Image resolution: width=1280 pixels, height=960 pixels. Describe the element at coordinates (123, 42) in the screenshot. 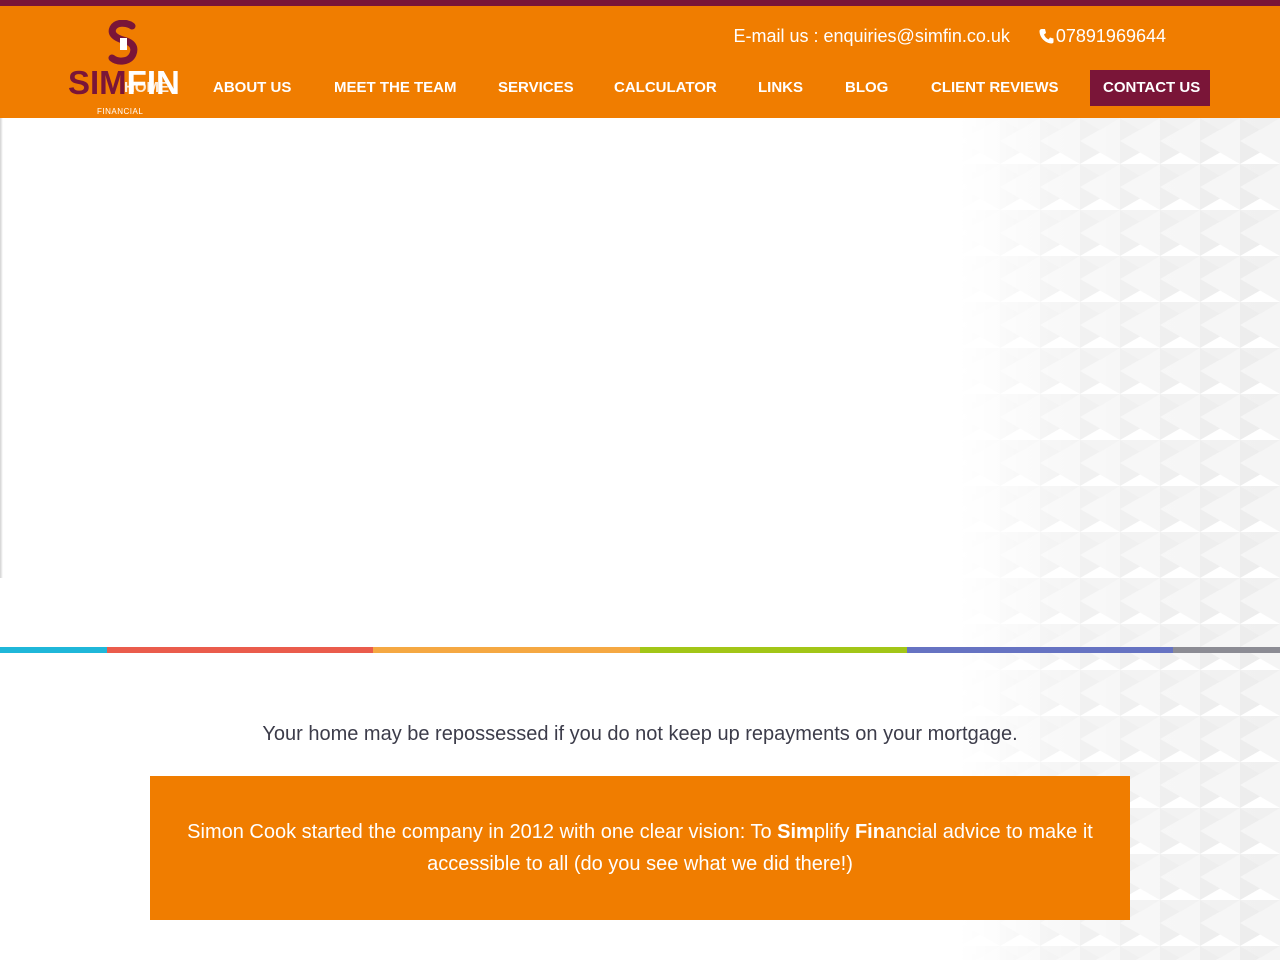

I see `logo-s-mark-icon` at that location.